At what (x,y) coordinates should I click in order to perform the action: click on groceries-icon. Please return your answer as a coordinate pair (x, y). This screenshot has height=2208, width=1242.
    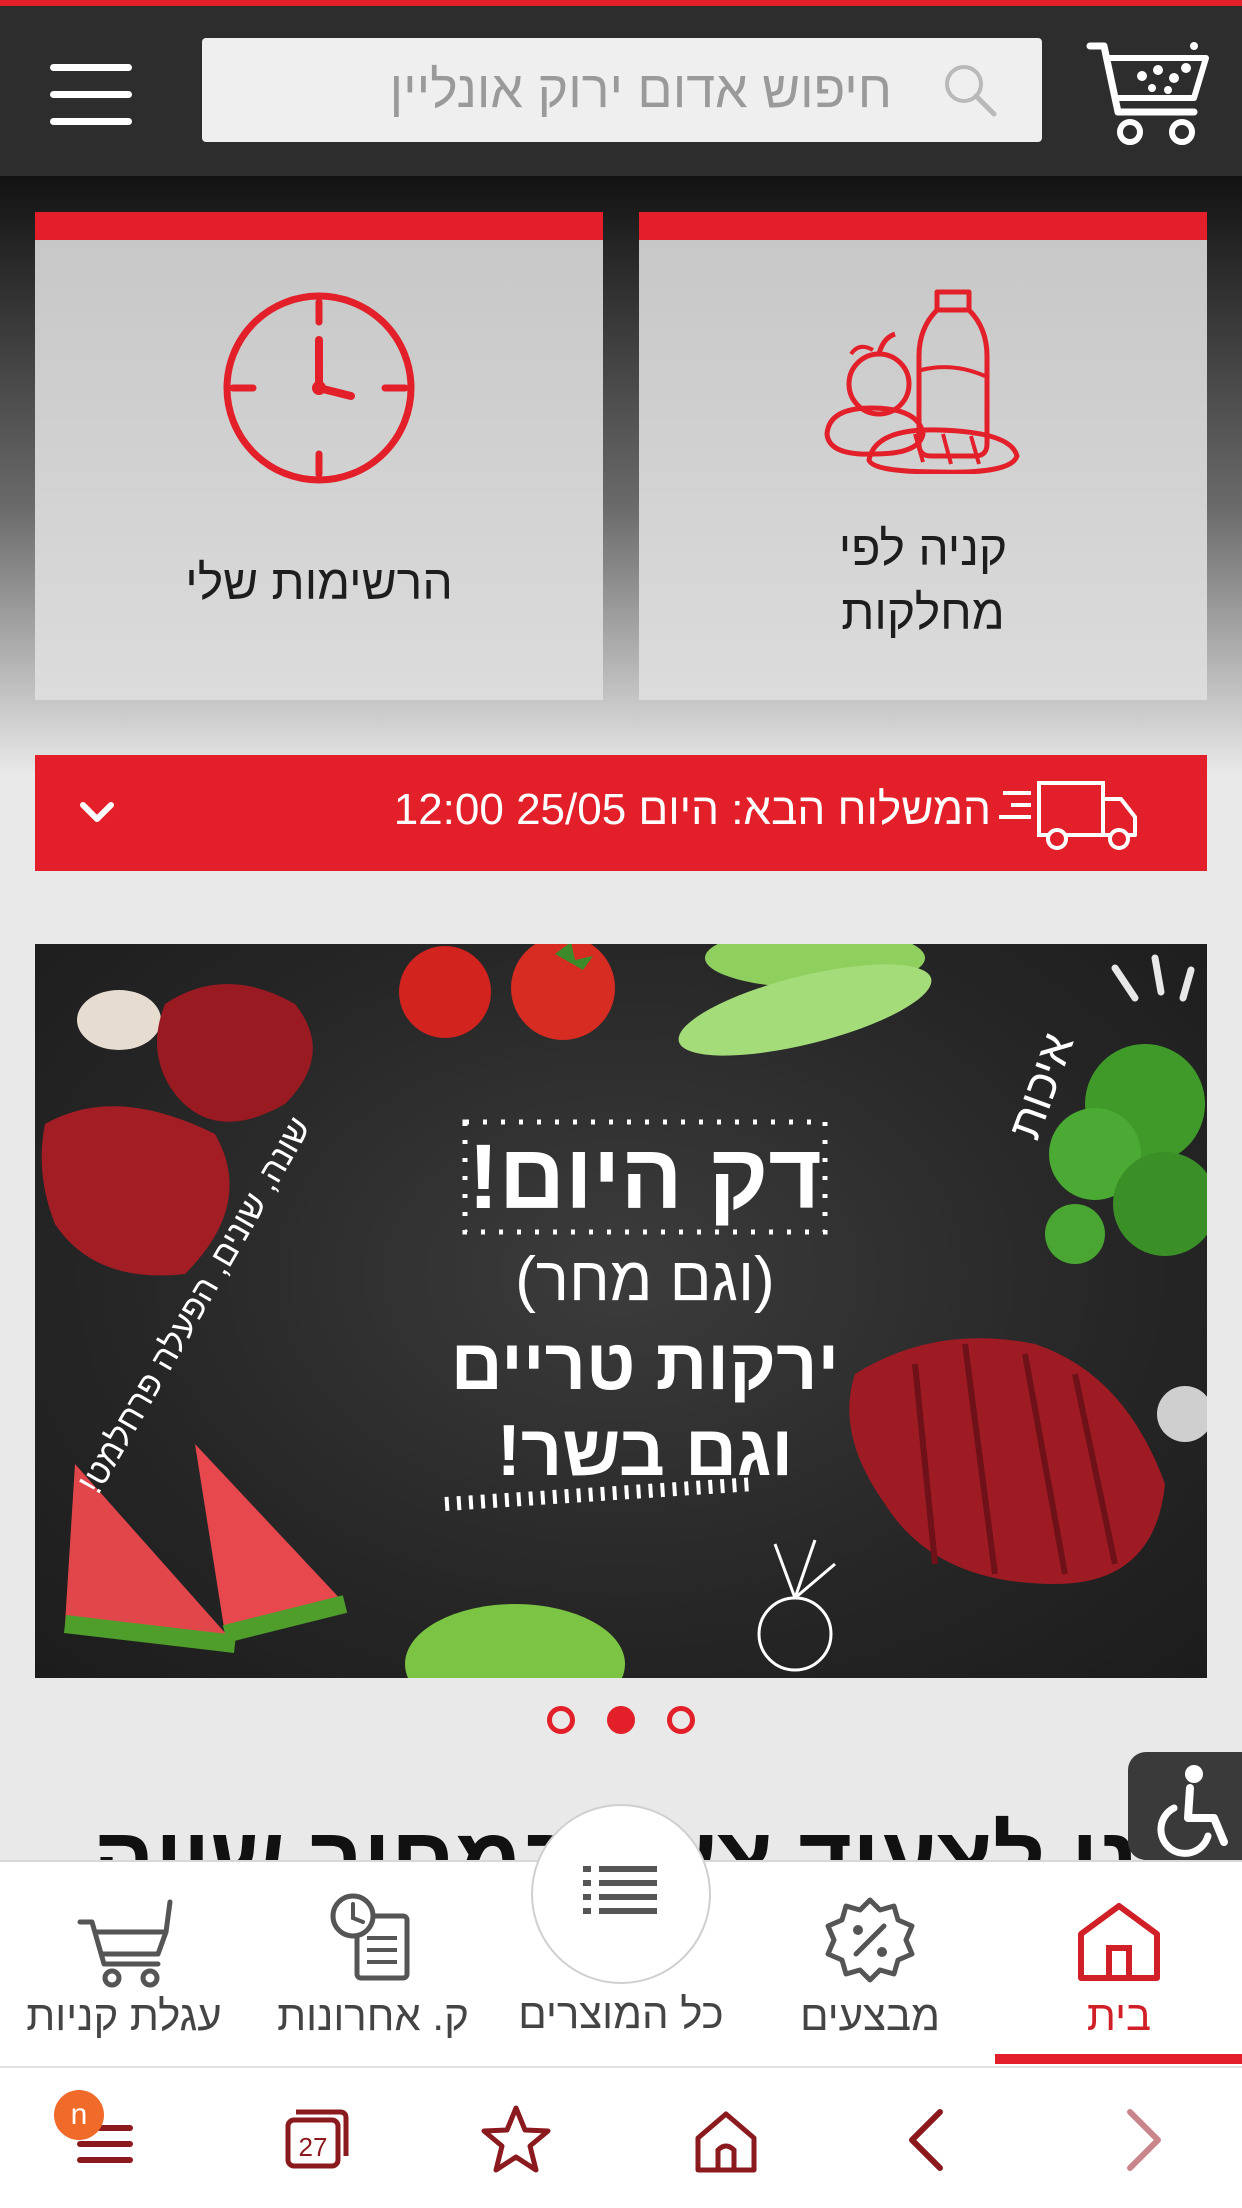
    Looking at the image, I should click on (922, 381).